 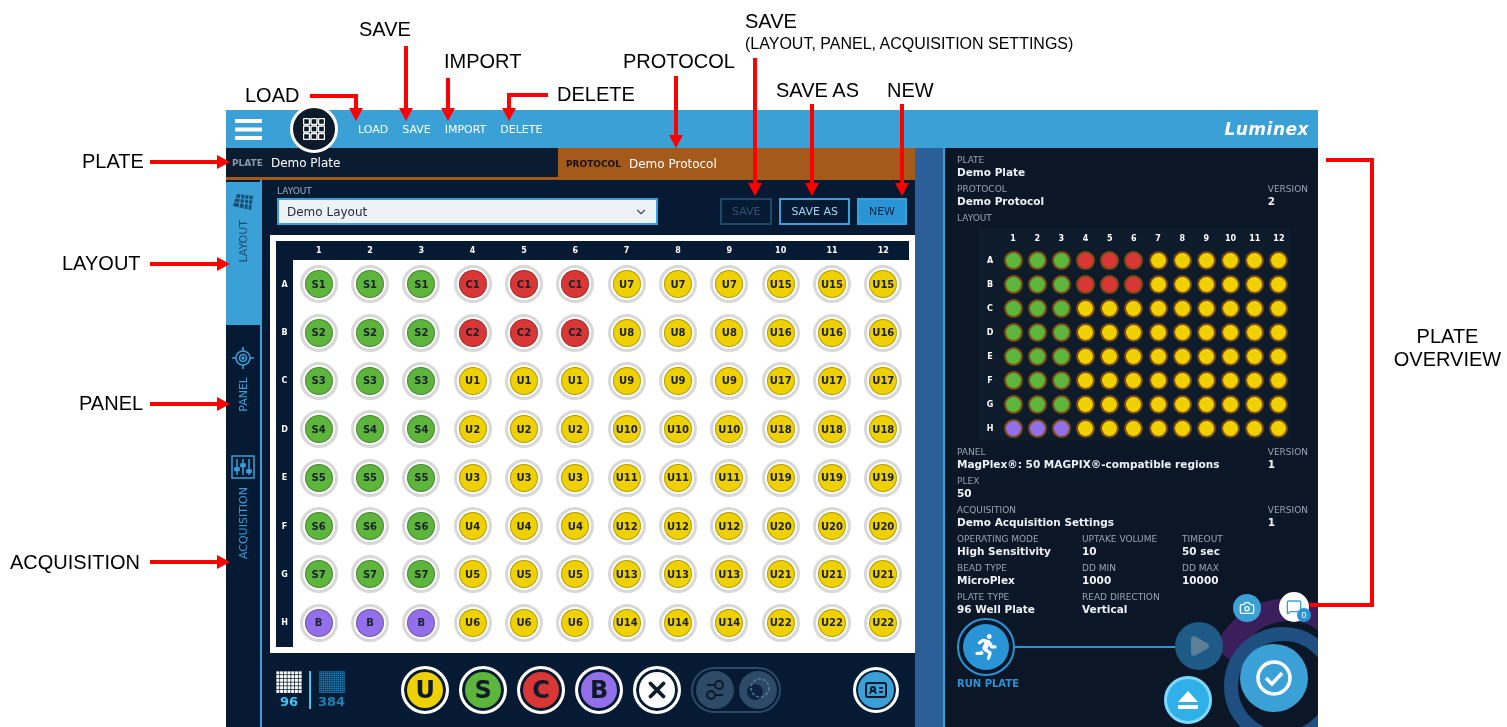 What do you see at coordinates (524, 429) in the screenshot?
I see `well: U2` at bounding box center [524, 429].